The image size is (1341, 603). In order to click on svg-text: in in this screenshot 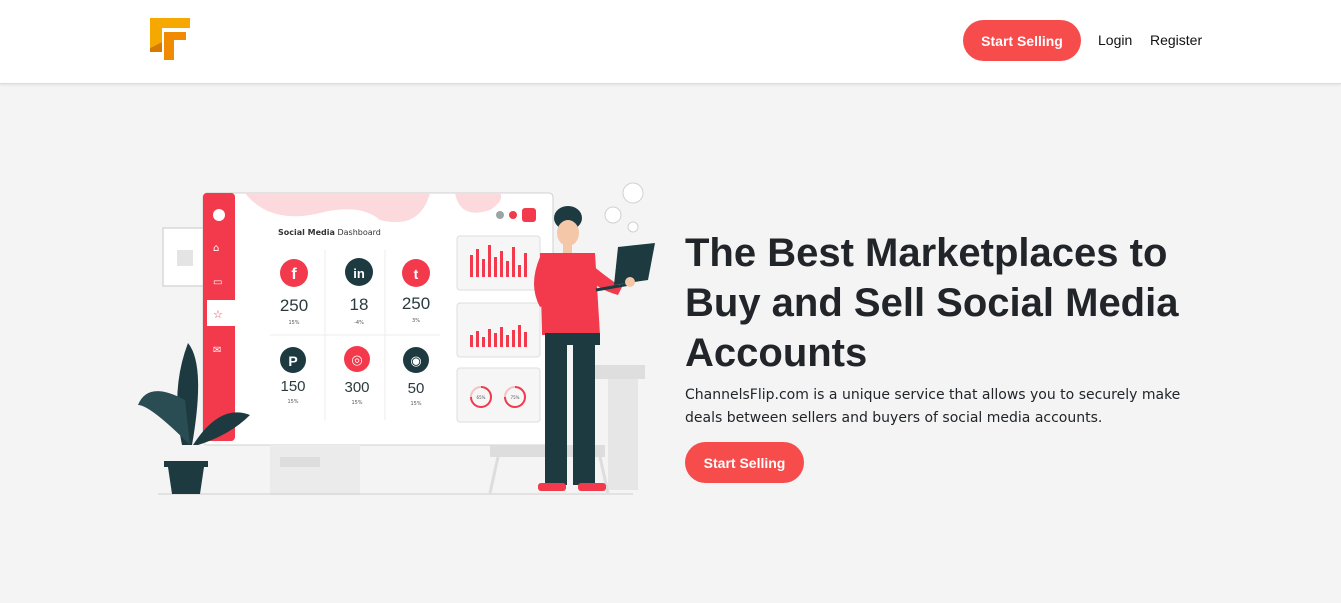, I will do `click(359, 273)`.